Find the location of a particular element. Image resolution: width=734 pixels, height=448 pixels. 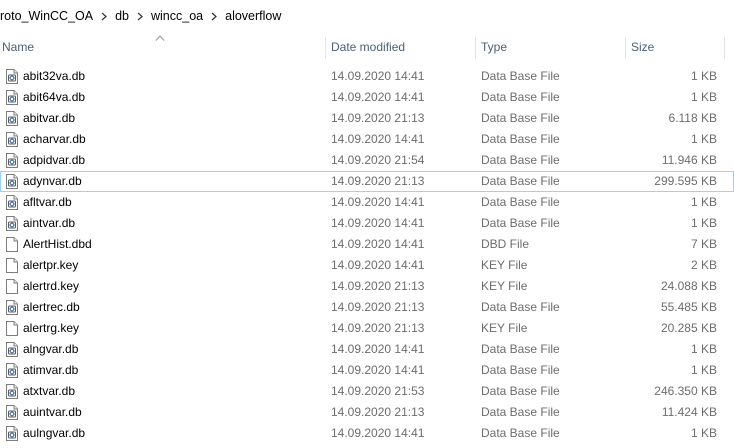

column-header-name: Name is located at coordinates (162, 47).